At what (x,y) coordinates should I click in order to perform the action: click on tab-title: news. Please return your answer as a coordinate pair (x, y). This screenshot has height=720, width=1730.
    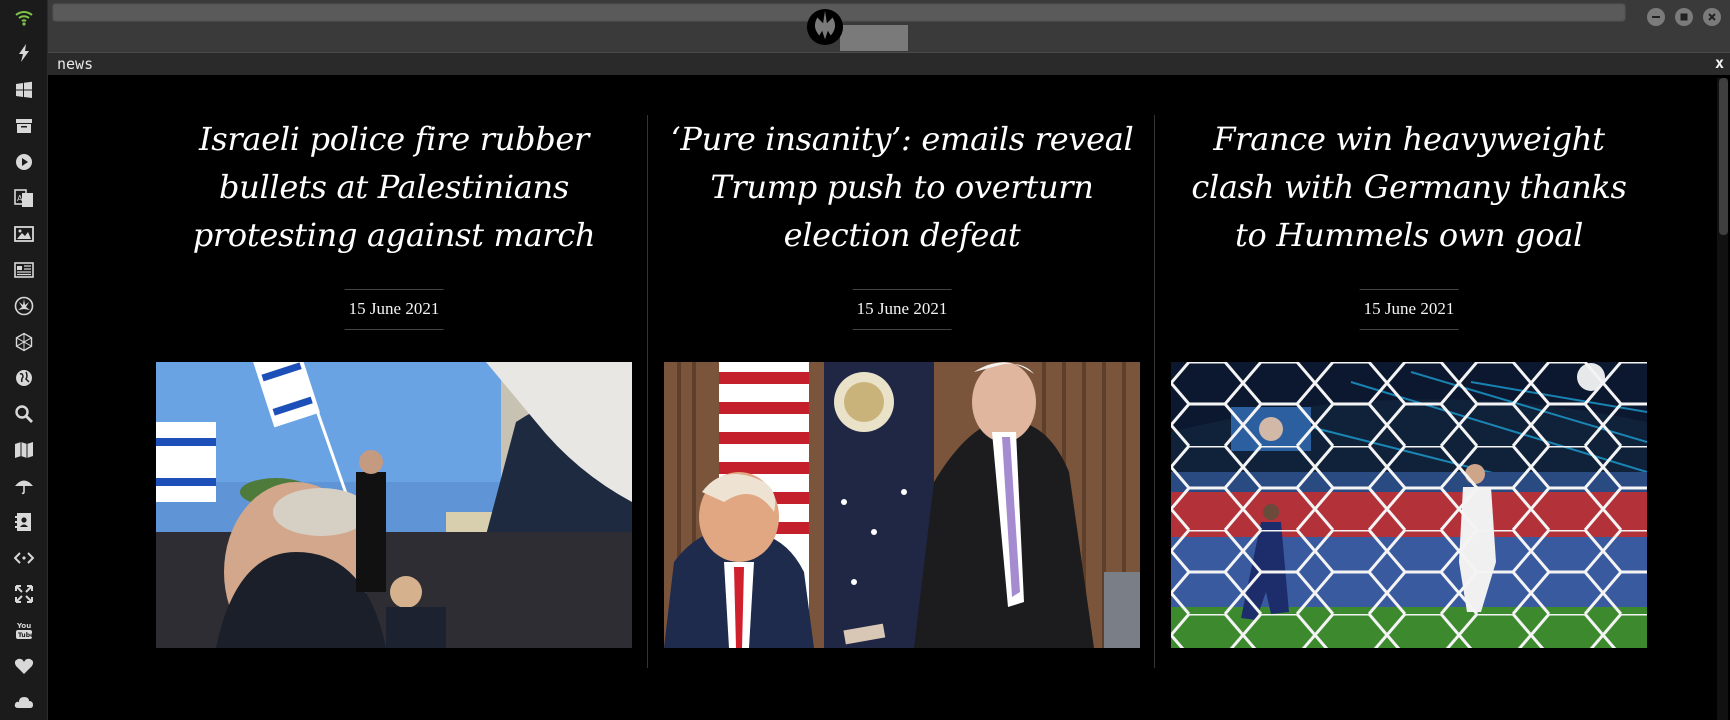
    Looking at the image, I should click on (75, 64).